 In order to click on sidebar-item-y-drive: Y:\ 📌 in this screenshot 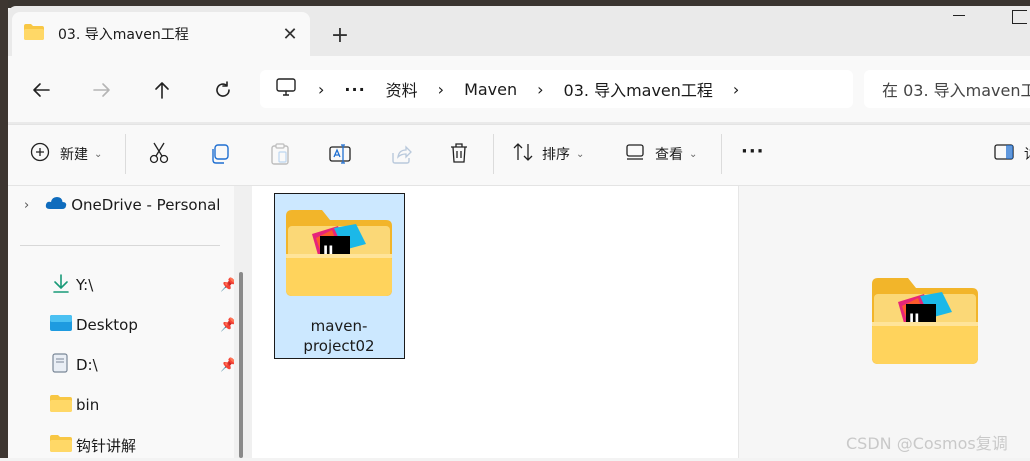, I will do `click(122, 285)`.